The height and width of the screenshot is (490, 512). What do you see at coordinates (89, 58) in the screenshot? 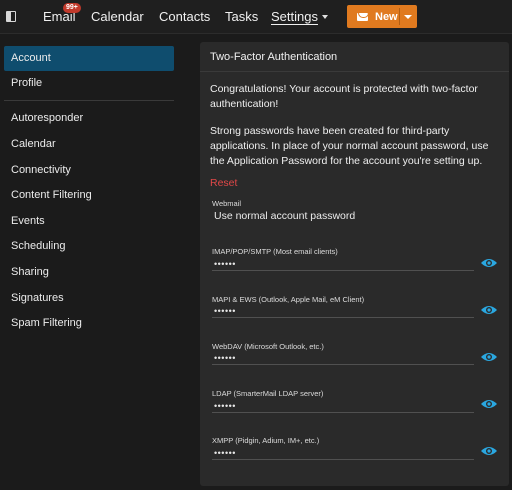
I see `sidebar-item-account: Account` at bounding box center [89, 58].